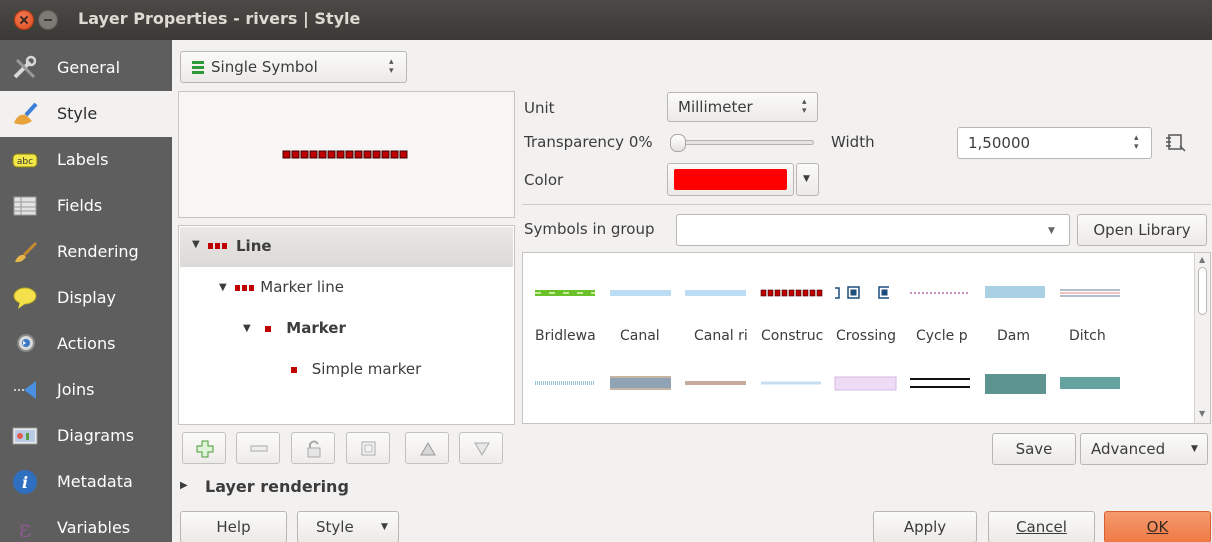  I want to click on remove-symbol-layer-button, so click(258, 448).